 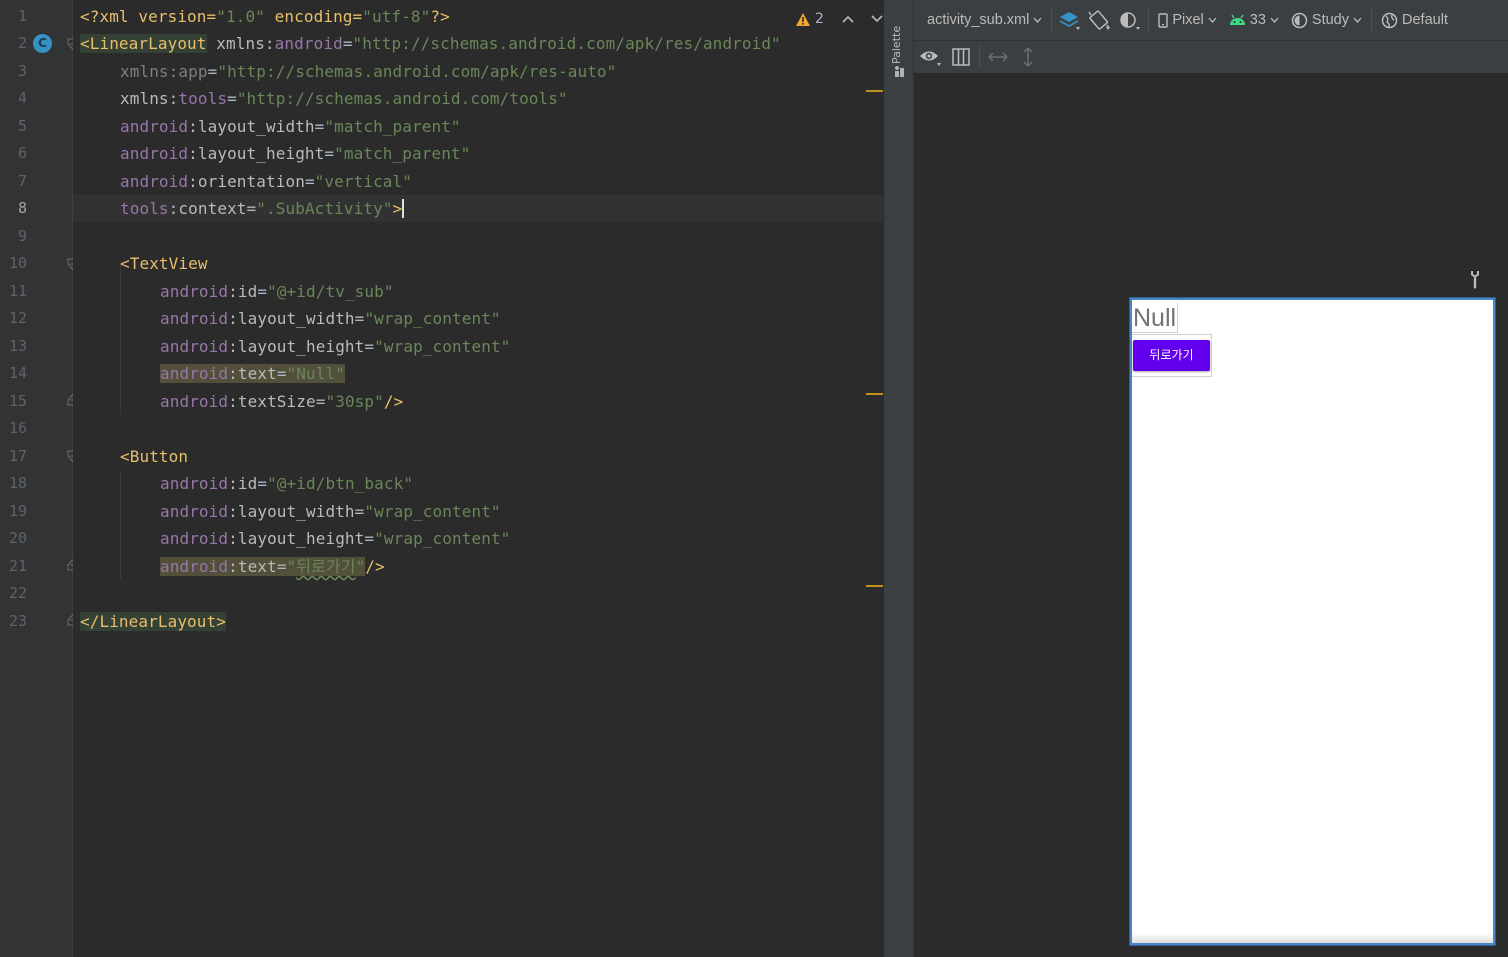 What do you see at coordinates (17, 291) in the screenshot?
I see `line-number: 11` at bounding box center [17, 291].